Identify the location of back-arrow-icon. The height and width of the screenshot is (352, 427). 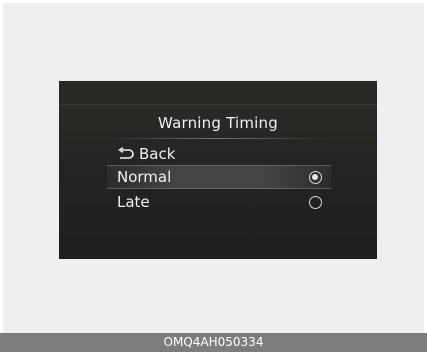
(126, 153).